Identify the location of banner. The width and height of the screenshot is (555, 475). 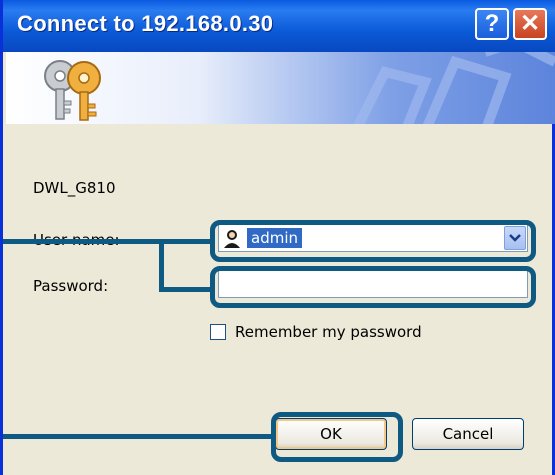
(280, 88).